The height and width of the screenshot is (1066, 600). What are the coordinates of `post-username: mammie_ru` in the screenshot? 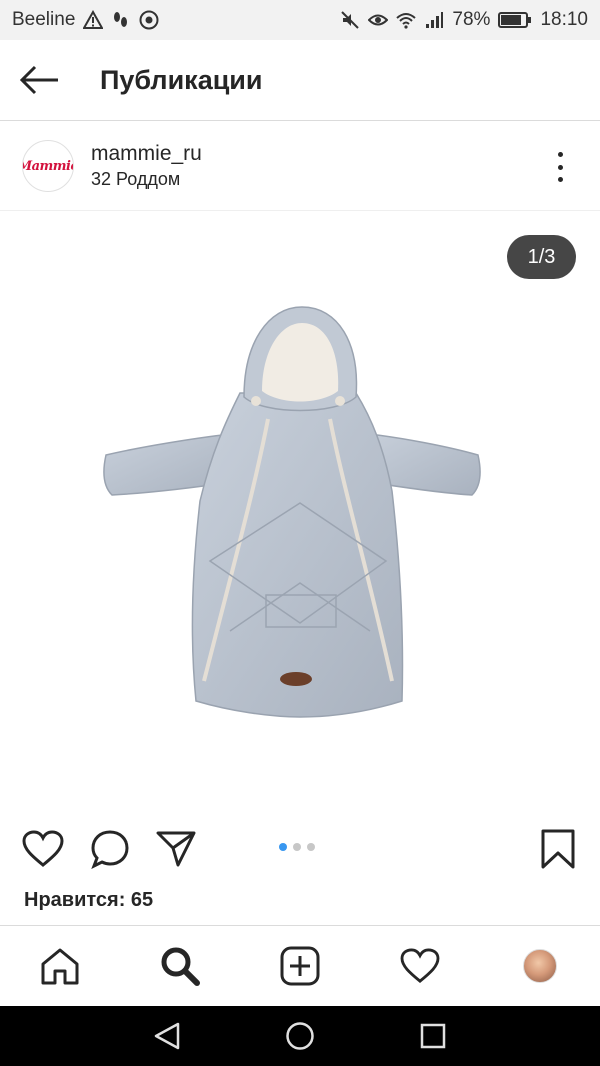 It's located at (146, 154).